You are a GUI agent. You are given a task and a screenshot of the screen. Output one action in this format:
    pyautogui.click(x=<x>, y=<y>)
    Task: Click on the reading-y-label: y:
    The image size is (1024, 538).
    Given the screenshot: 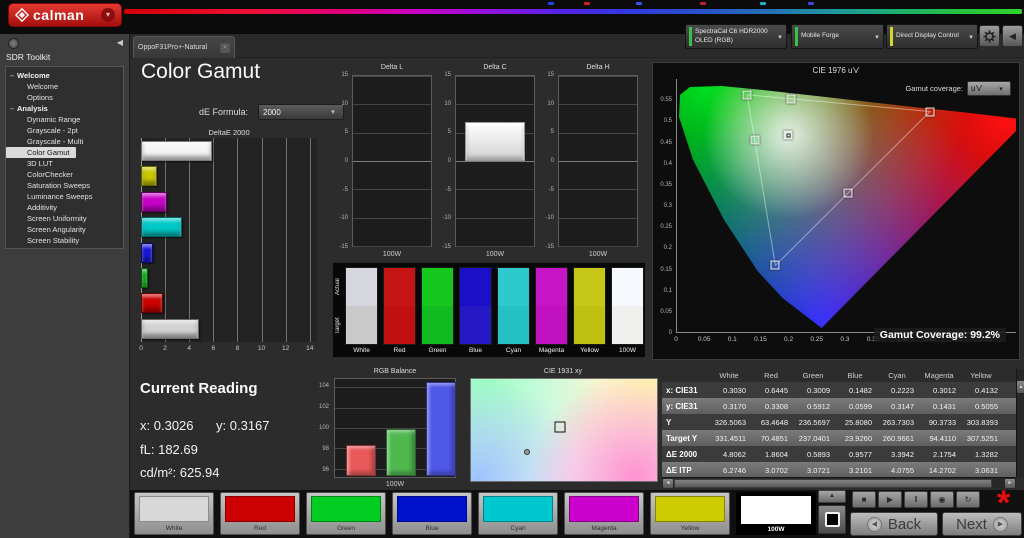 What is the action you would take?
    pyautogui.click(x=221, y=425)
    